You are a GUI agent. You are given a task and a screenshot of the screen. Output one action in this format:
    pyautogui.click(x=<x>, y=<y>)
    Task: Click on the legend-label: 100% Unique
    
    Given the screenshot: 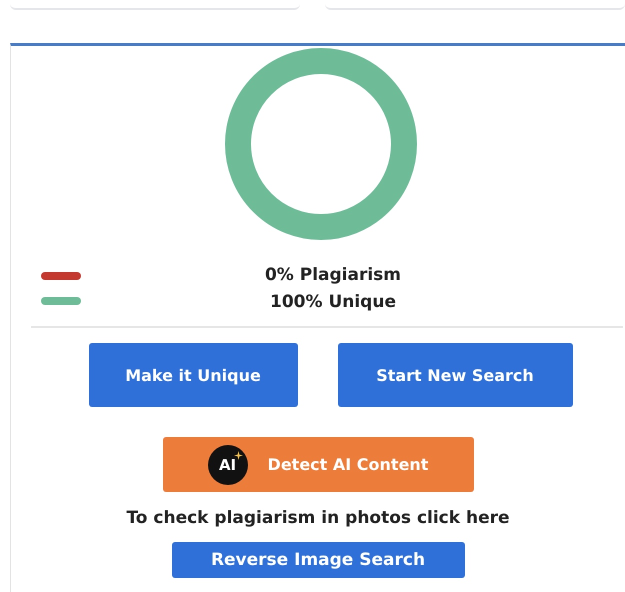 What is the action you would take?
    pyautogui.click(x=333, y=302)
    